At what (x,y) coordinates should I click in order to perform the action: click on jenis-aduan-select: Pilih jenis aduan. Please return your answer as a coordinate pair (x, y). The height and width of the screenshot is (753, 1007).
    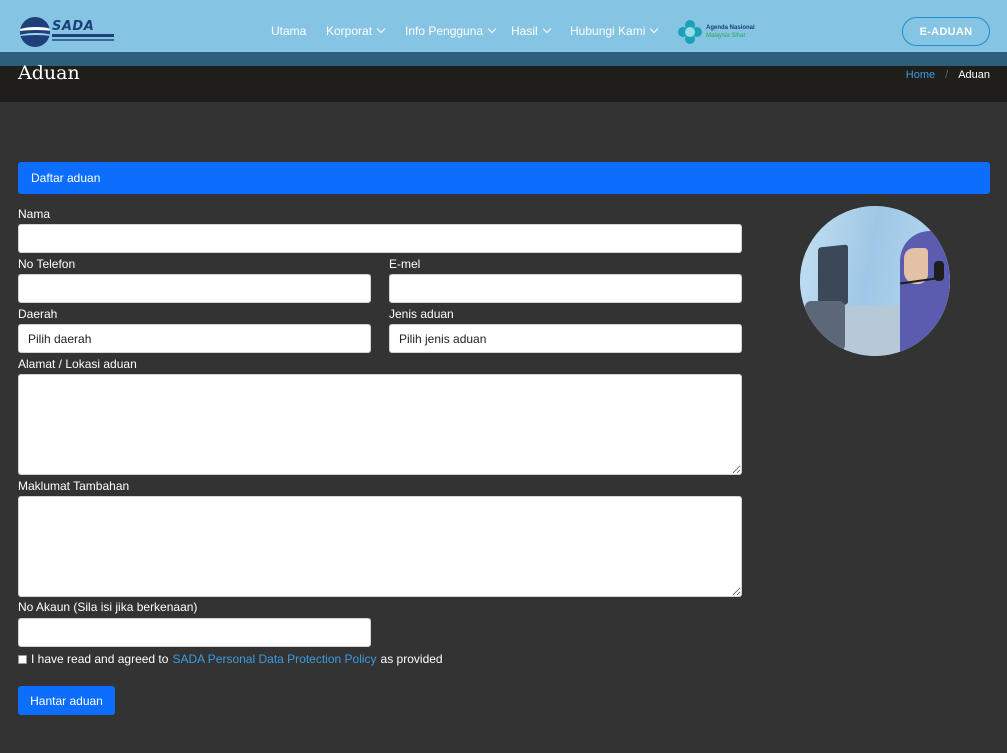
    Looking at the image, I should click on (565, 338).